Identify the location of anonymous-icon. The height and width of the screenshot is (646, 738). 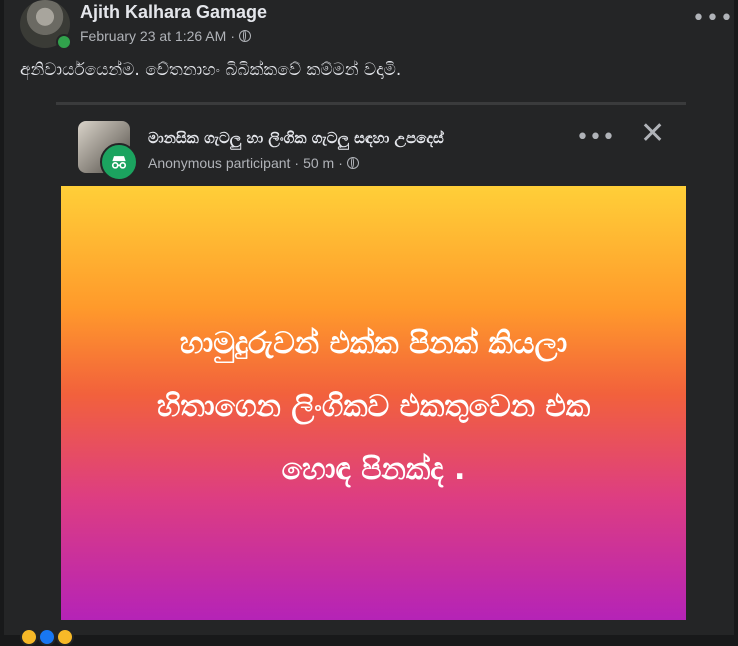
(119, 162).